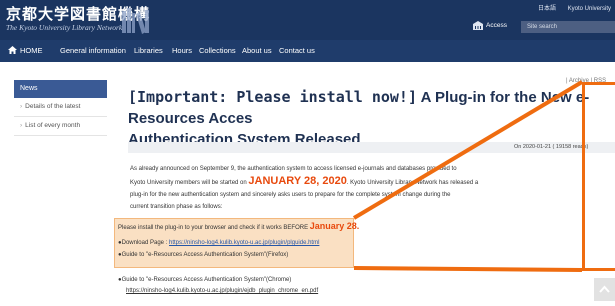 This screenshot has height=306, width=615. I want to click on nav-contact-us: Contact us, so click(297, 51).